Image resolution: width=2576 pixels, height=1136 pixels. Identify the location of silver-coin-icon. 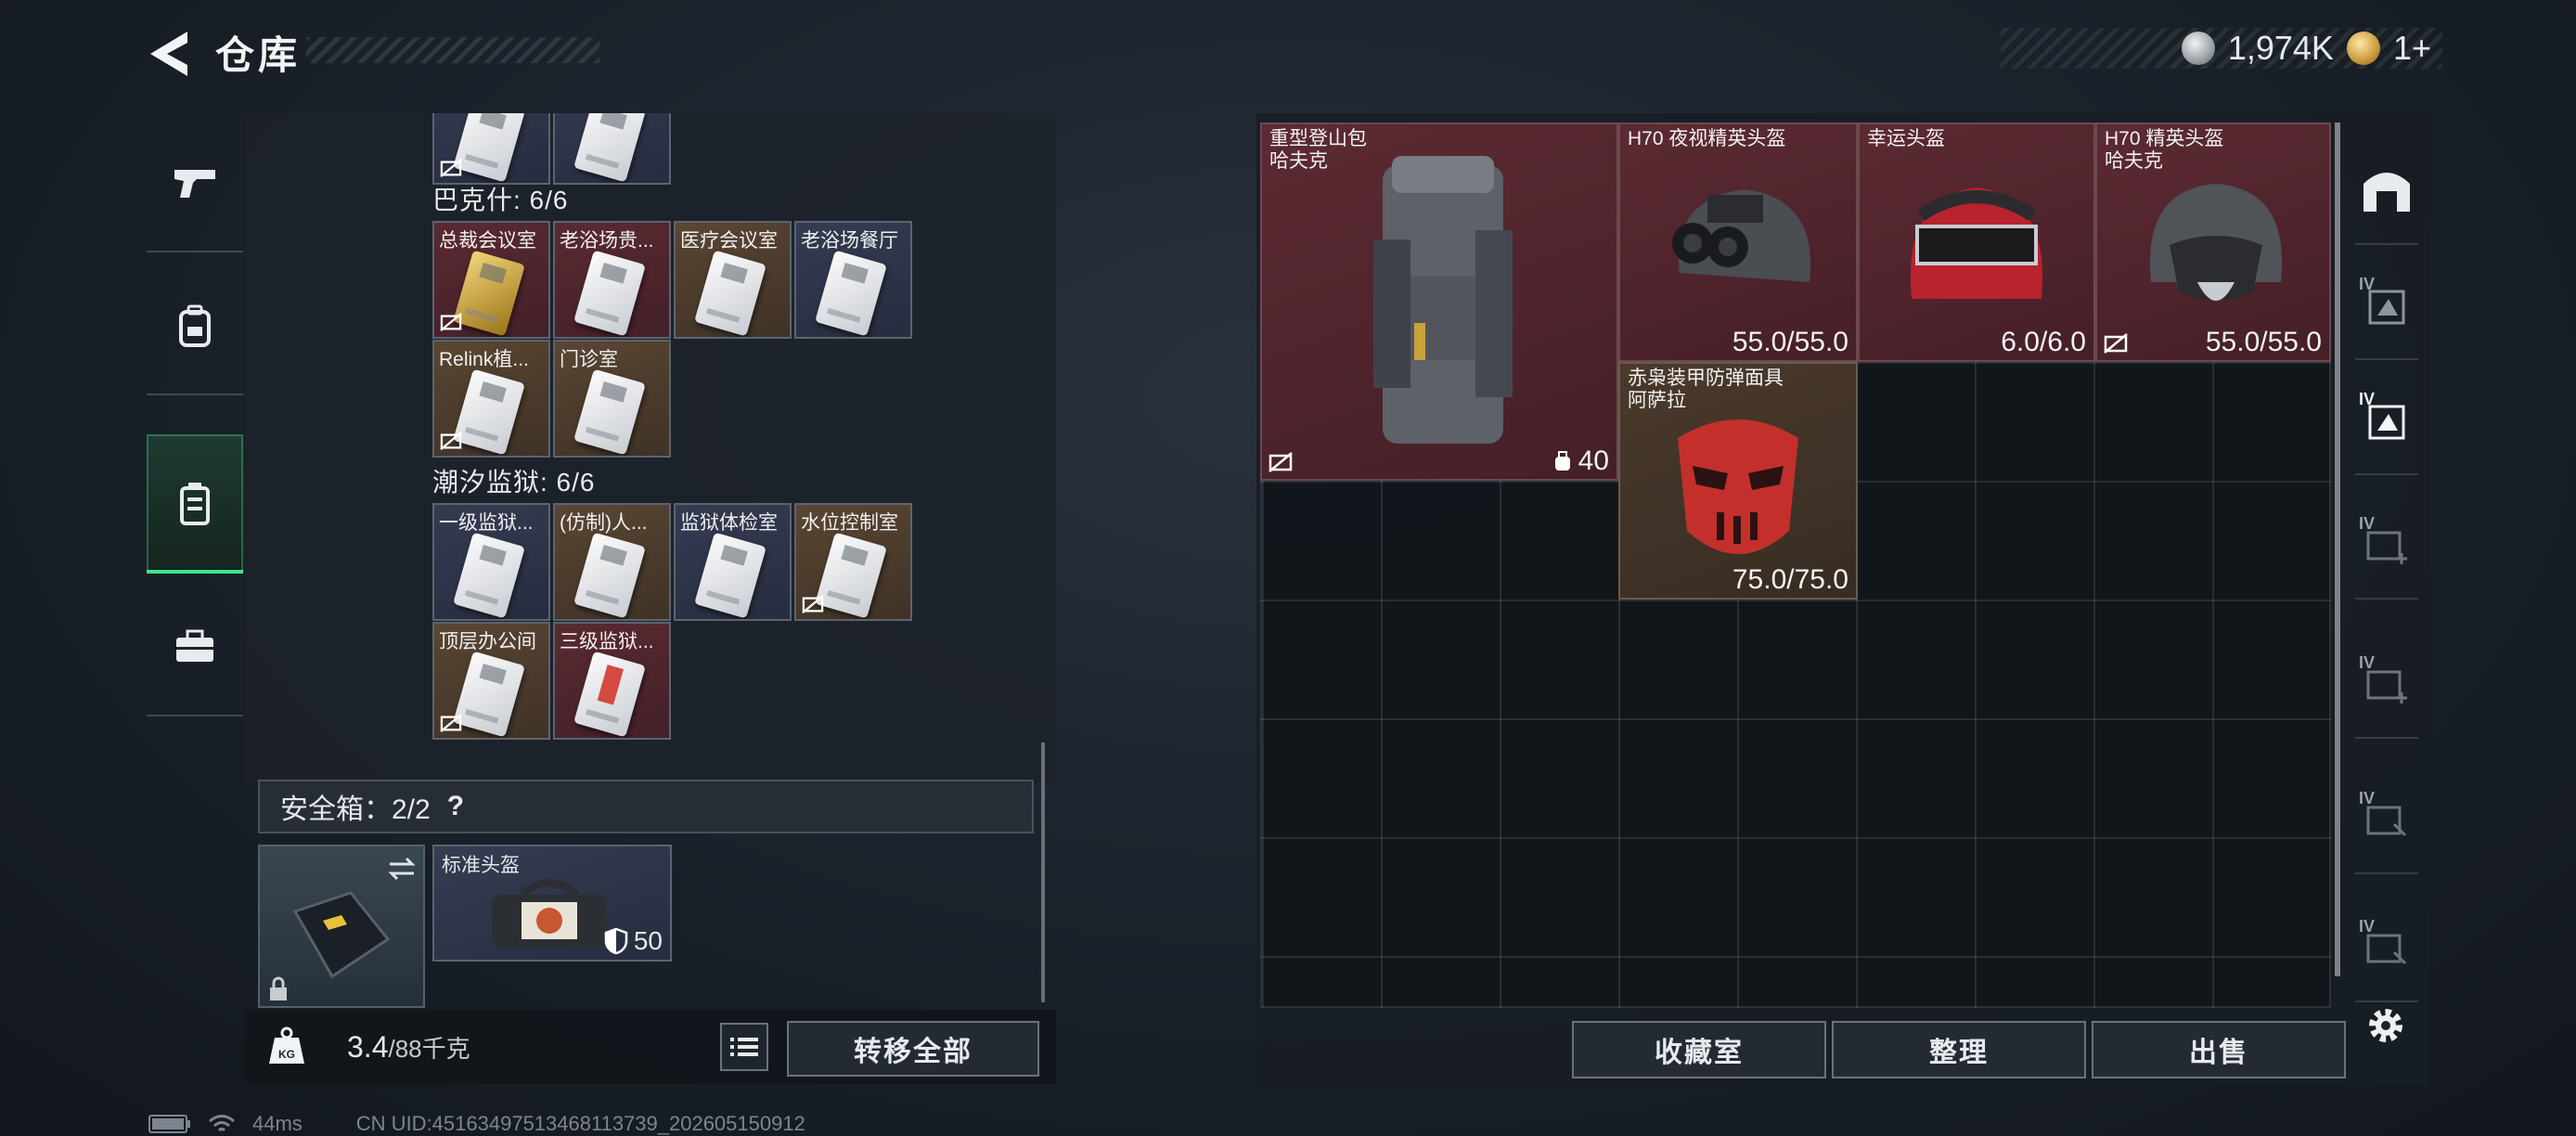
(2198, 48).